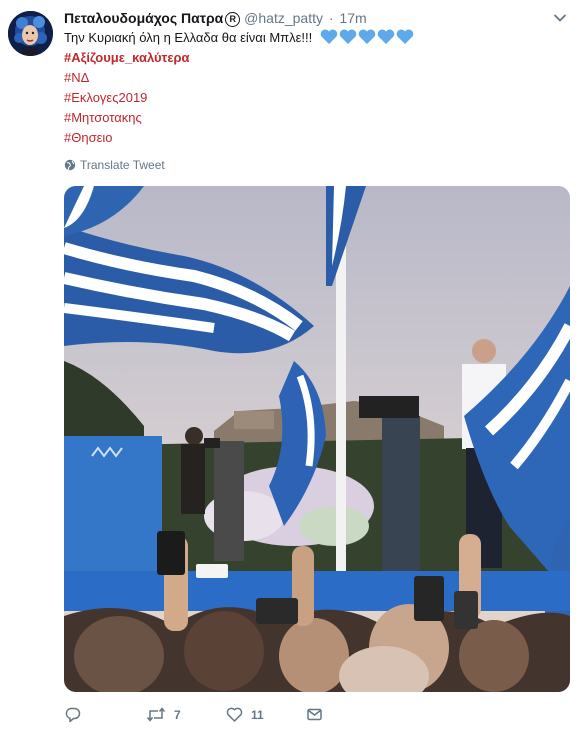  What do you see at coordinates (314, 98) in the screenshot?
I see `hashtag-link: #Εκλογες2019` at bounding box center [314, 98].